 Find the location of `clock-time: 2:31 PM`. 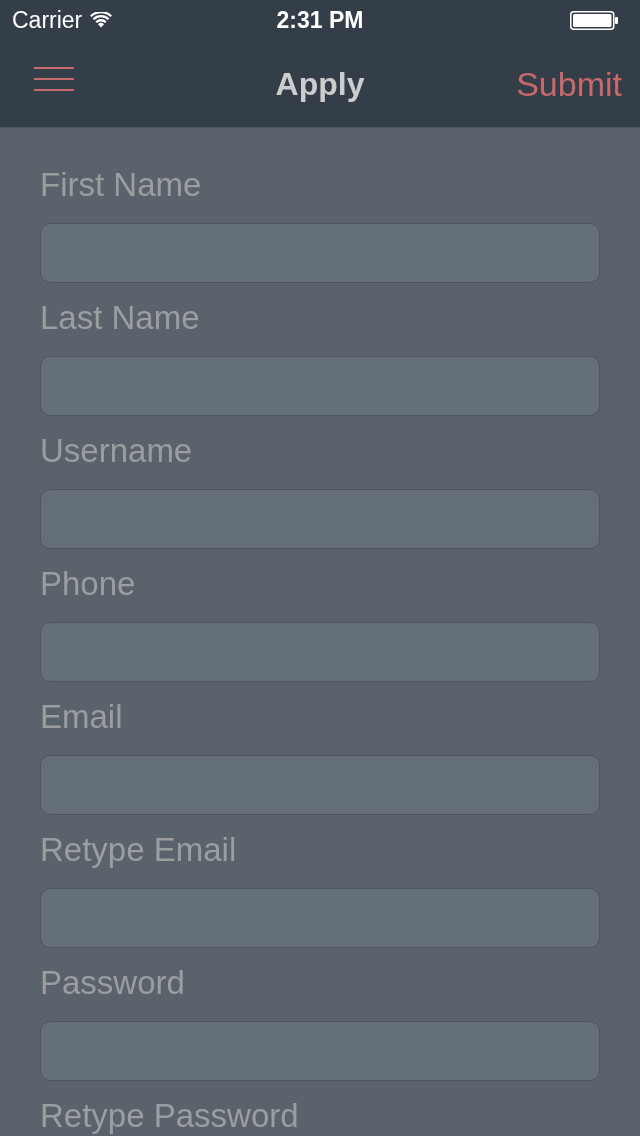

clock-time: 2:31 PM is located at coordinates (320, 20).